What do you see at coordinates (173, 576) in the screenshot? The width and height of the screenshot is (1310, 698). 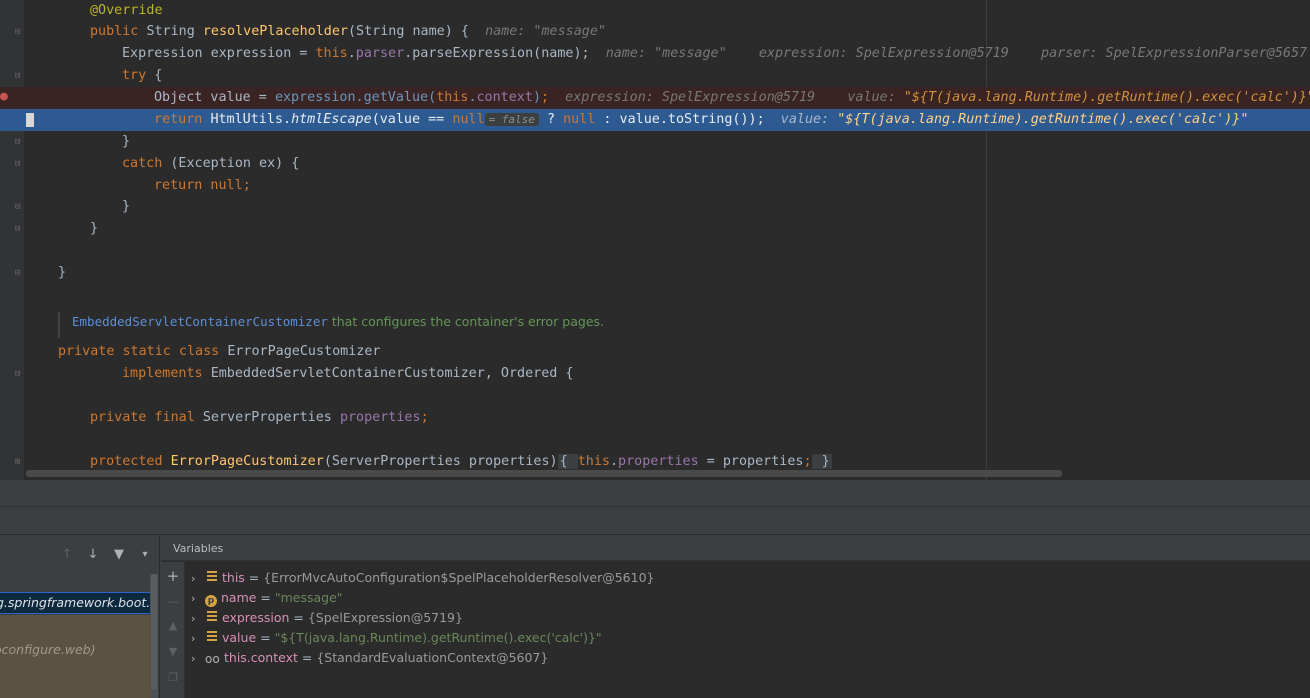 I see `add-watch-icon: +` at bounding box center [173, 576].